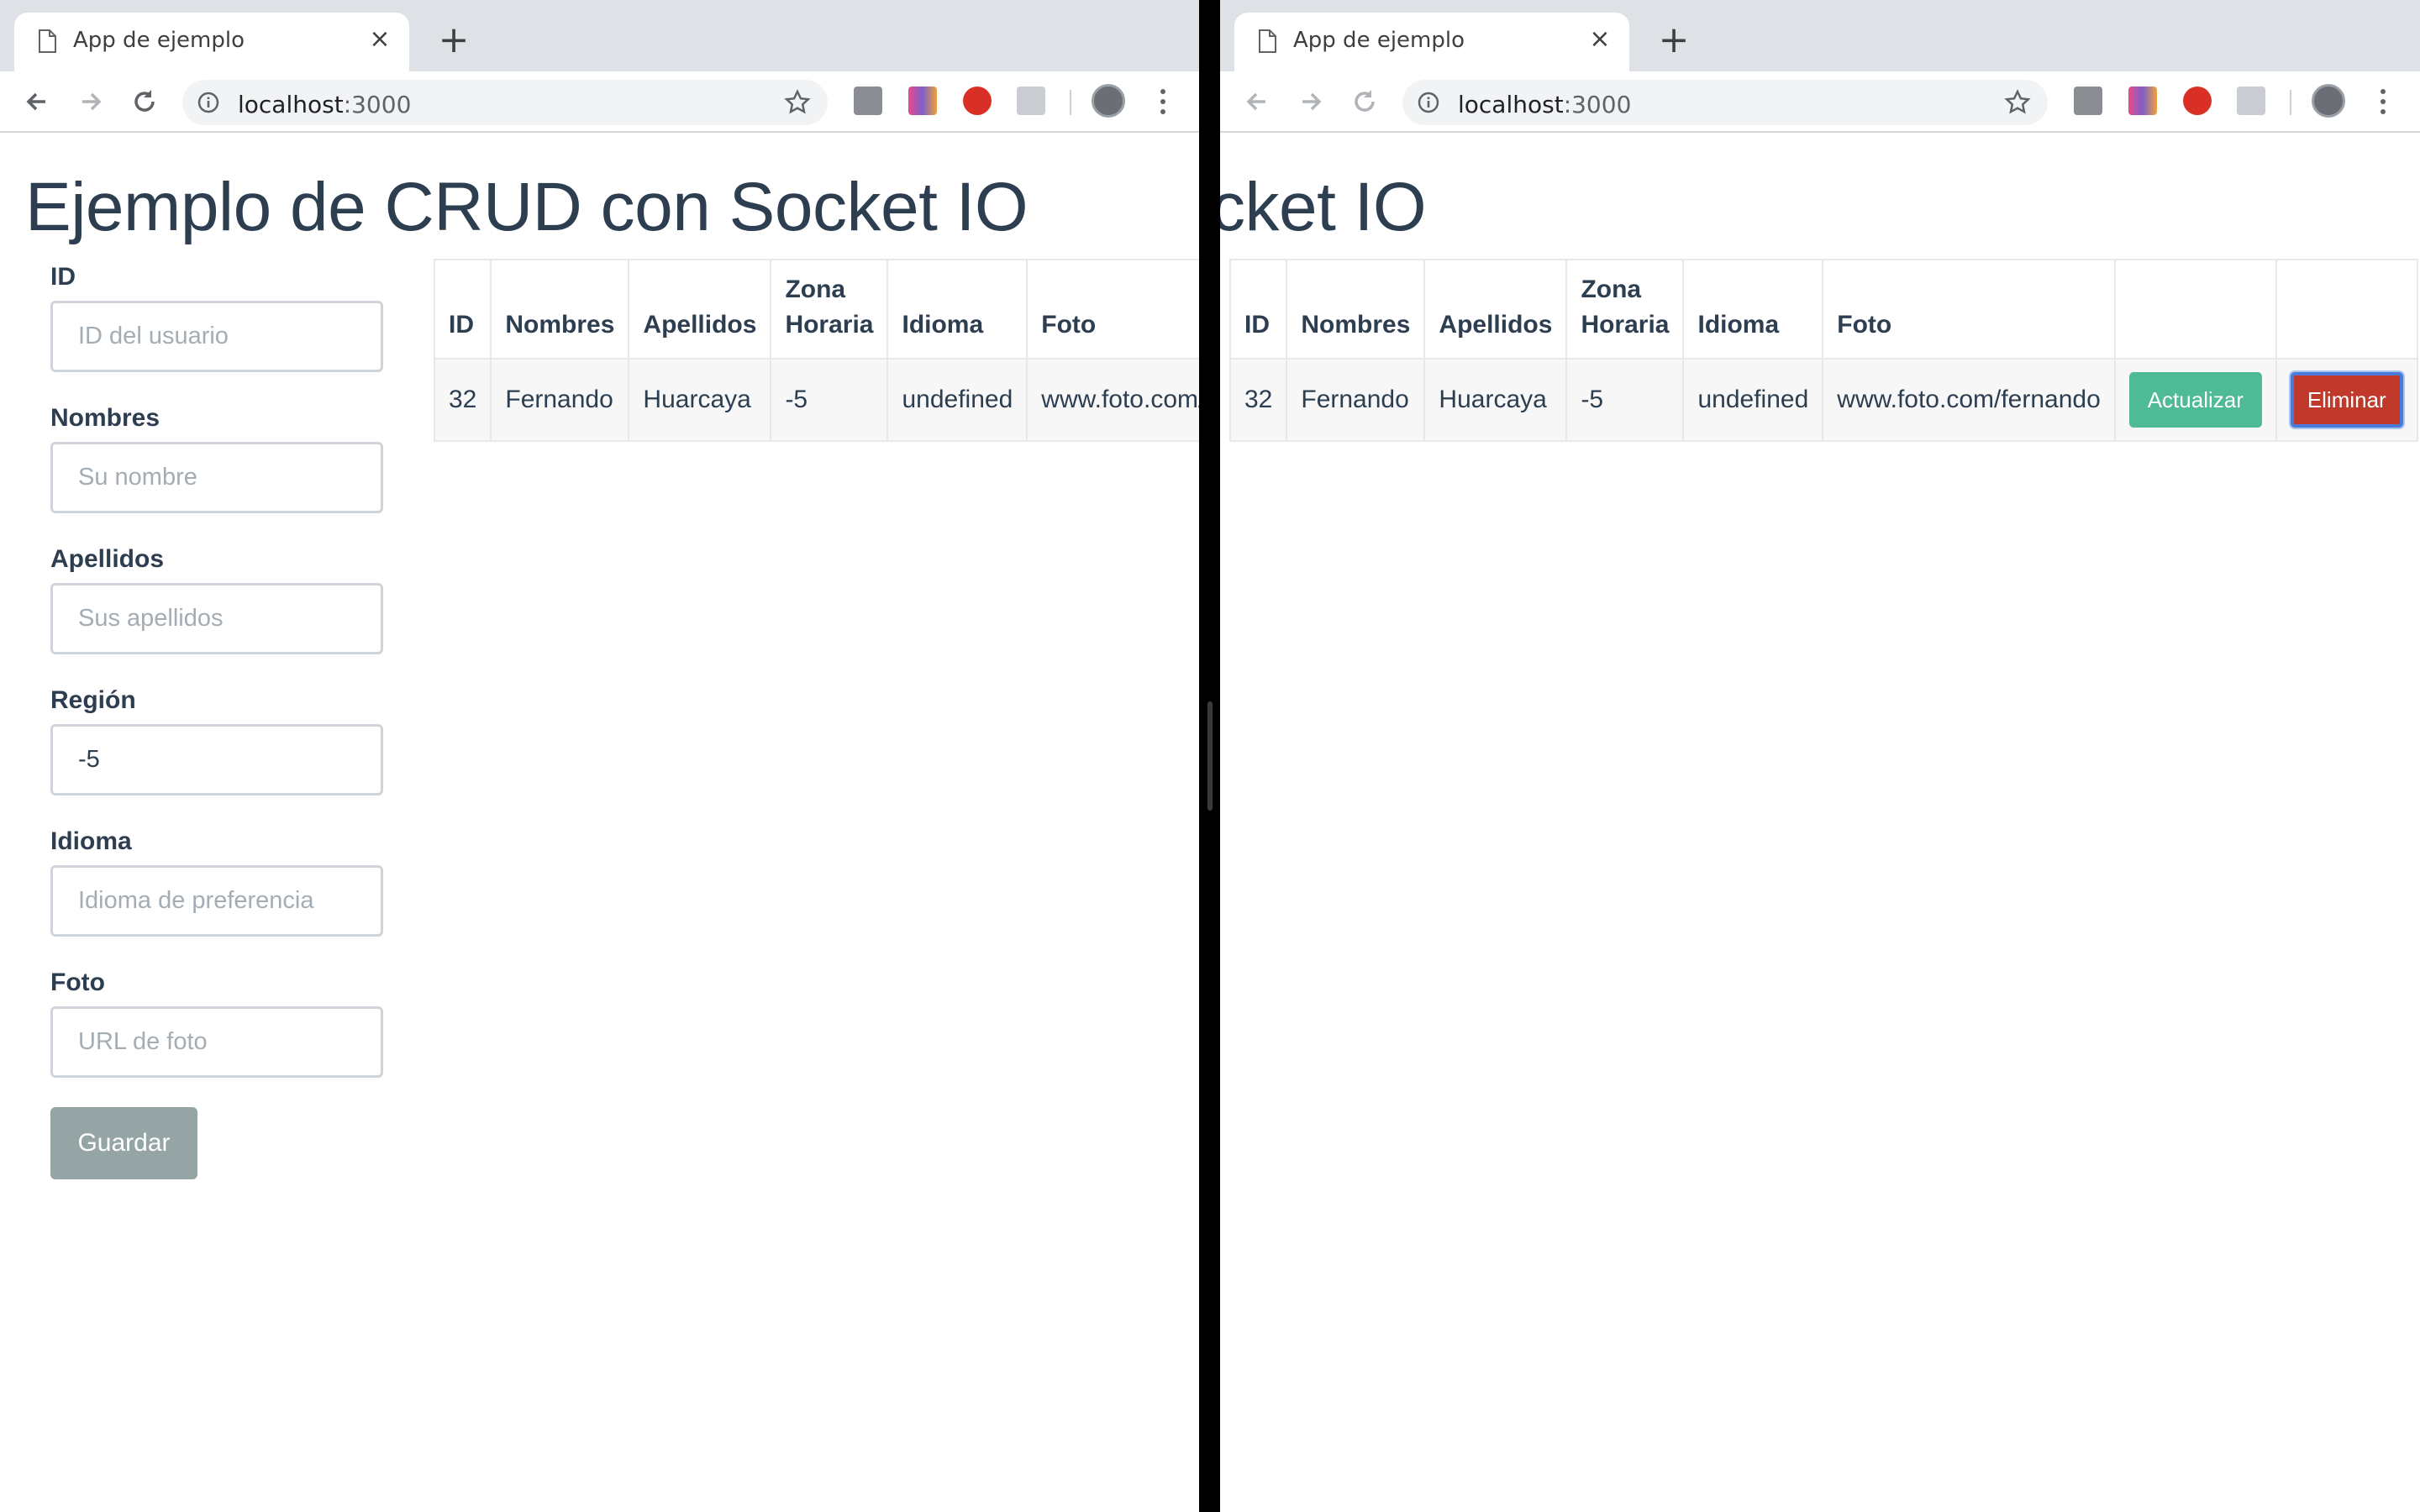 The height and width of the screenshot is (1512, 2420). Describe the element at coordinates (377, 104) in the screenshot. I see `url-port: :3000` at that location.